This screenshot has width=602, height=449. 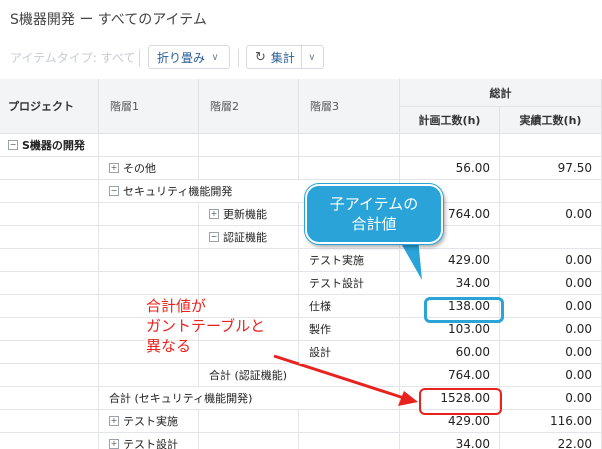 I want to click on callout-line: 子アイテムの, so click(x=374, y=204).